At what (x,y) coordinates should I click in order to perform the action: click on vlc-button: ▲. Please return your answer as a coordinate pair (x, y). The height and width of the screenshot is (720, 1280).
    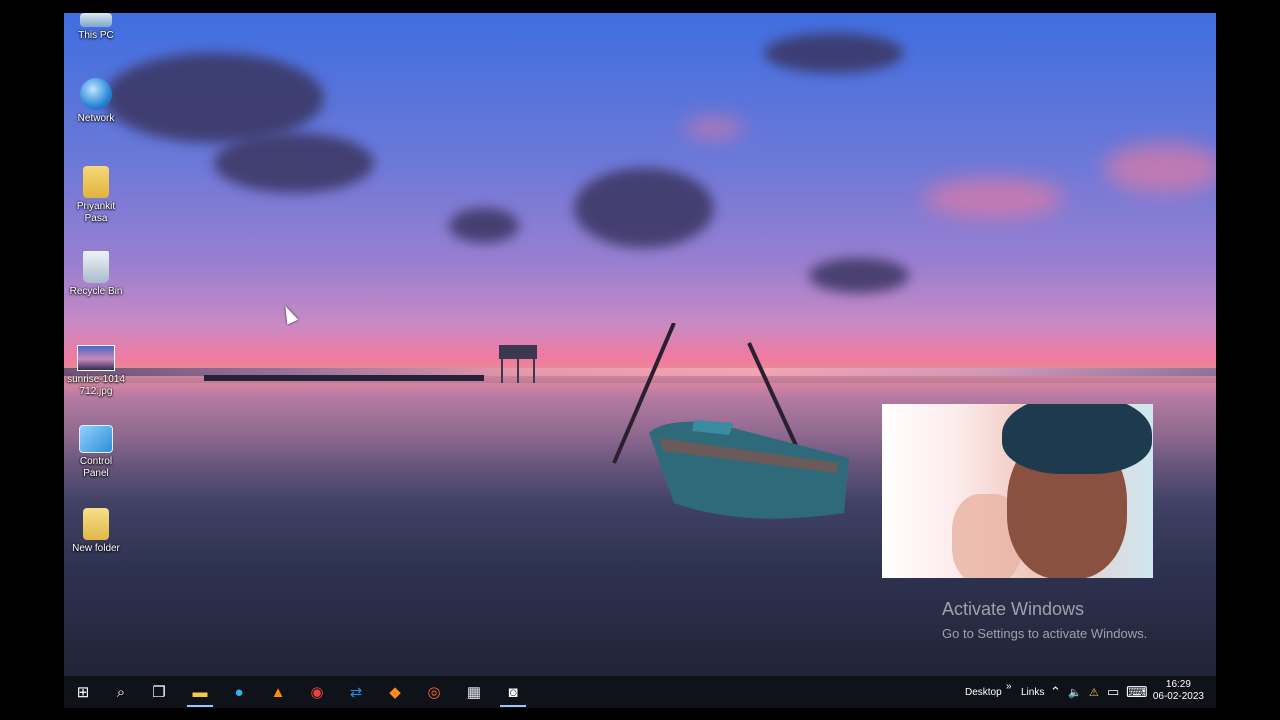
    Looking at the image, I should click on (278, 692).